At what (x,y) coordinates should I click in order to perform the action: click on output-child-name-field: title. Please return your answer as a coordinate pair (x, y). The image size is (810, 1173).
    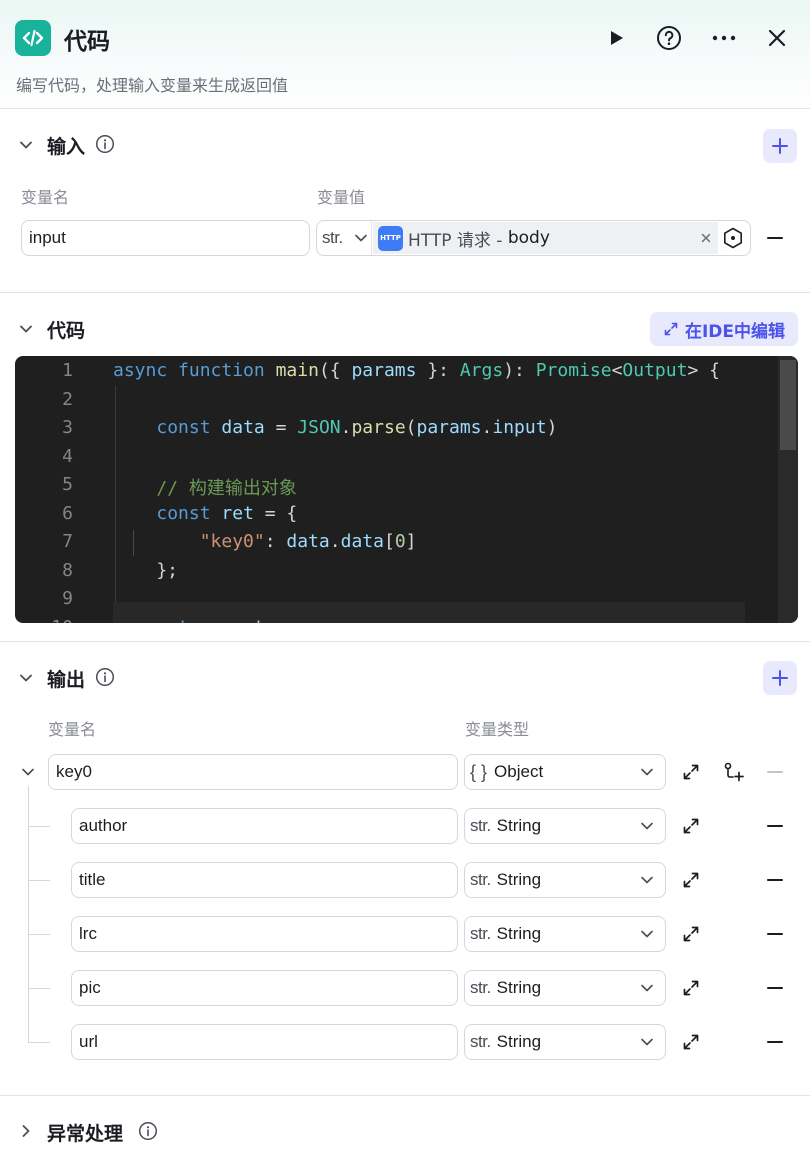
    Looking at the image, I should click on (264, 880).